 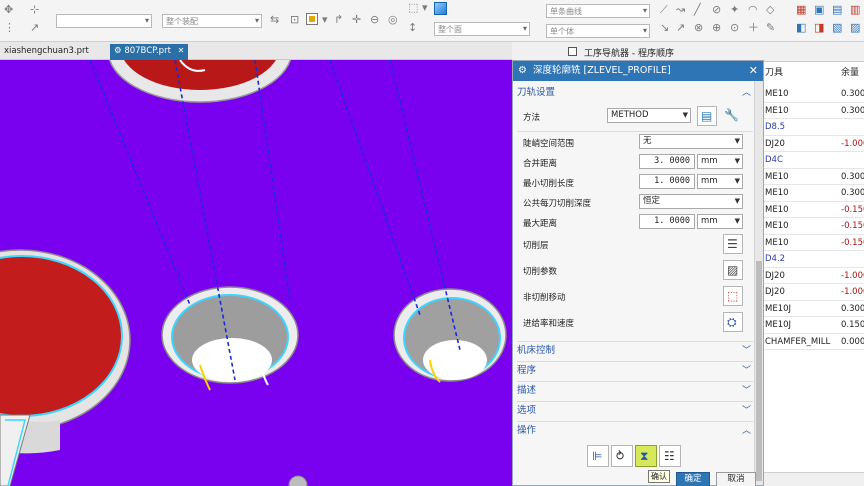 What do you see at coordinates (720, 221) in the screenshot?
I see `max-distance-unit: mm ▼` at bounding box center [720, 221].